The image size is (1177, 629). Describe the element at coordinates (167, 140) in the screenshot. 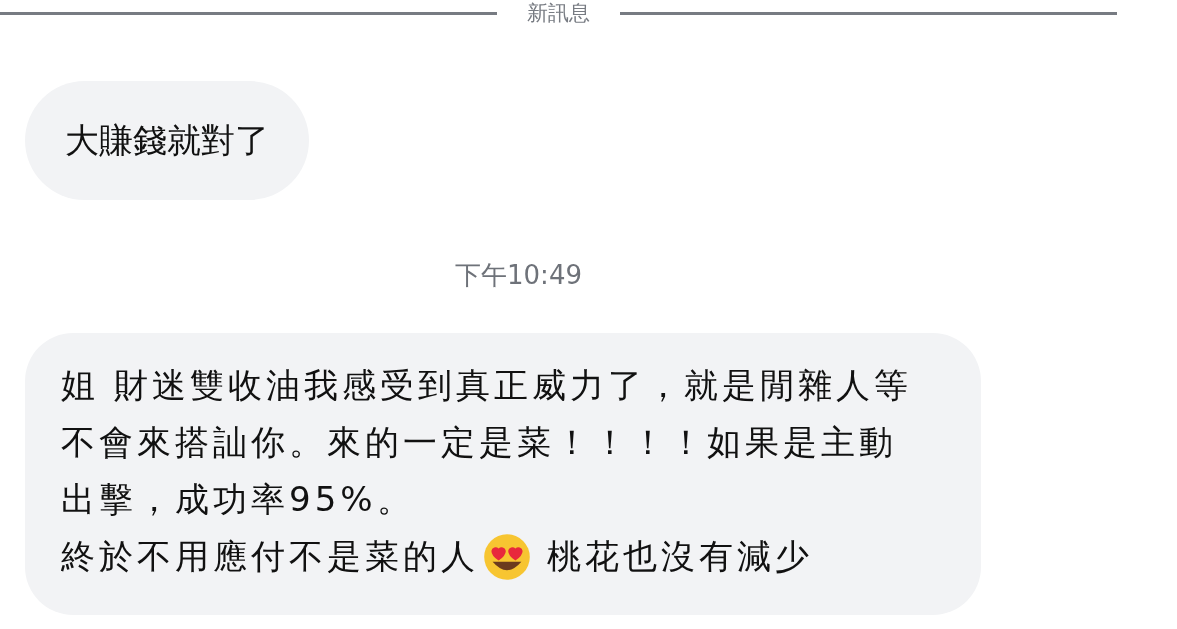

I see `message-text: 大賺錢就對了` at that location.